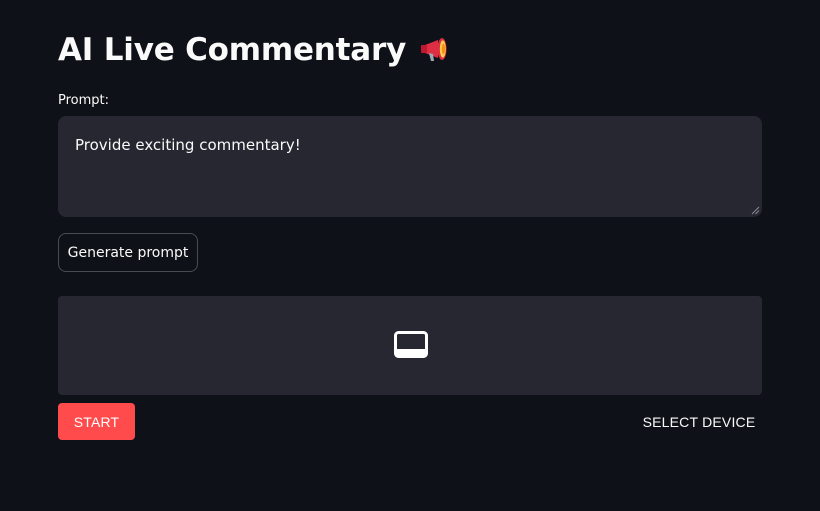 The width and height of the screenshot is (820, 511). Describe the element at coordinates (84, 100) in the screenshot. I see `prompt-label: Prompt:` at that location.